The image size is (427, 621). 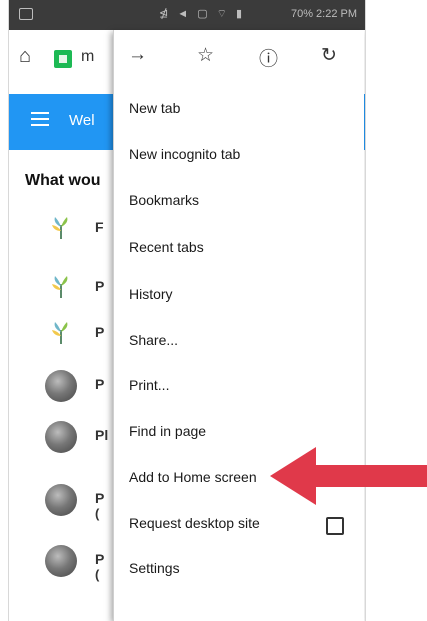 I want to click on reload-icon: ↻, so click(x=329, y=55).